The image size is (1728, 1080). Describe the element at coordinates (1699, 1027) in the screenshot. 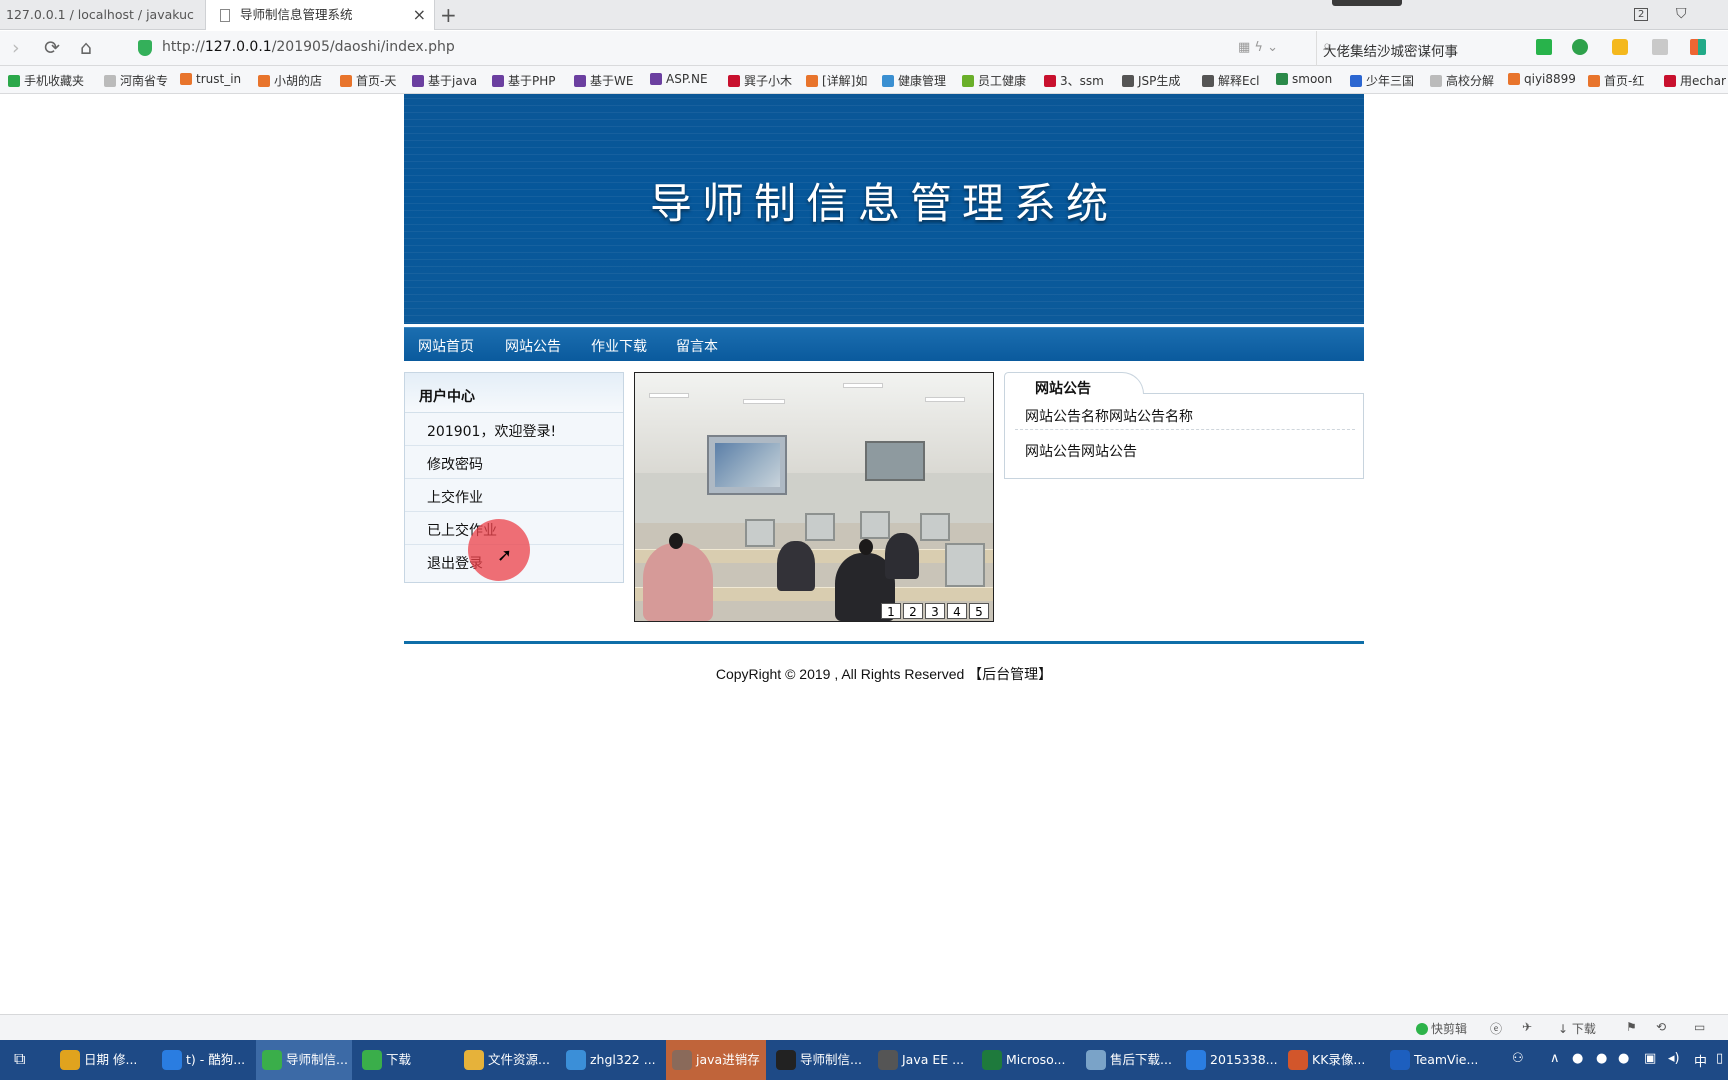

I see `window-icon: ▭` at that location.